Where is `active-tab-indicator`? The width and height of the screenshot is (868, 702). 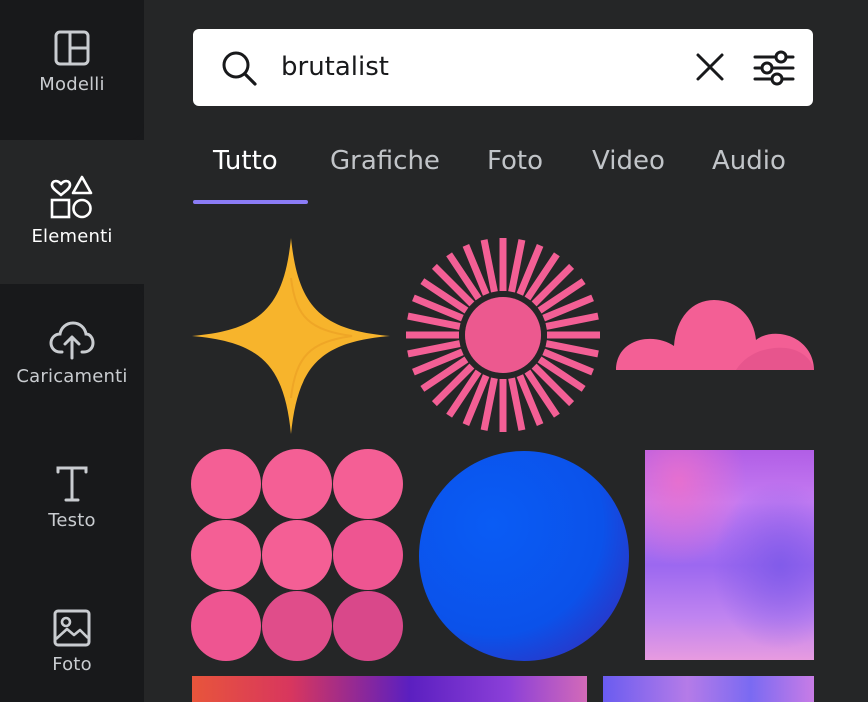 active-tab-indicator is located at coordinates (250, 202).